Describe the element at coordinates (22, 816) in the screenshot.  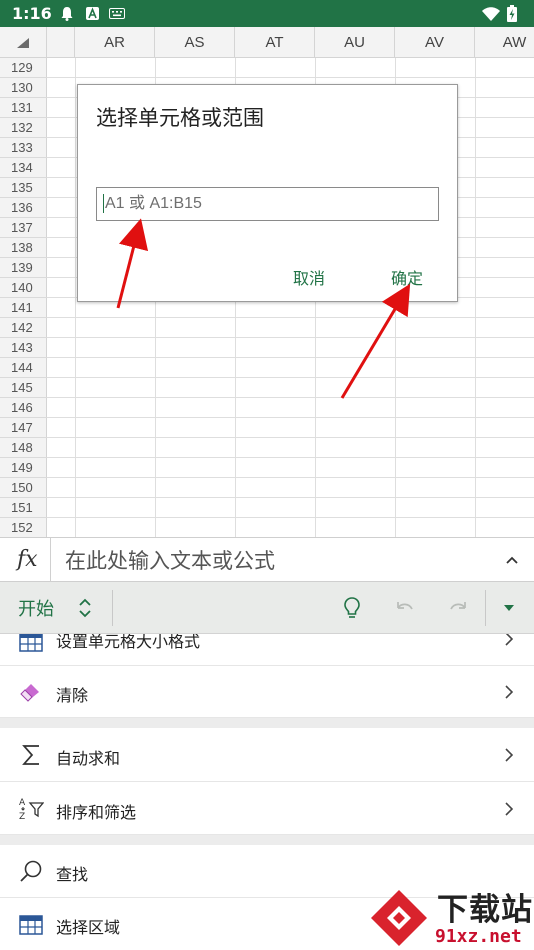
I see `svg-text: Z` at that location.